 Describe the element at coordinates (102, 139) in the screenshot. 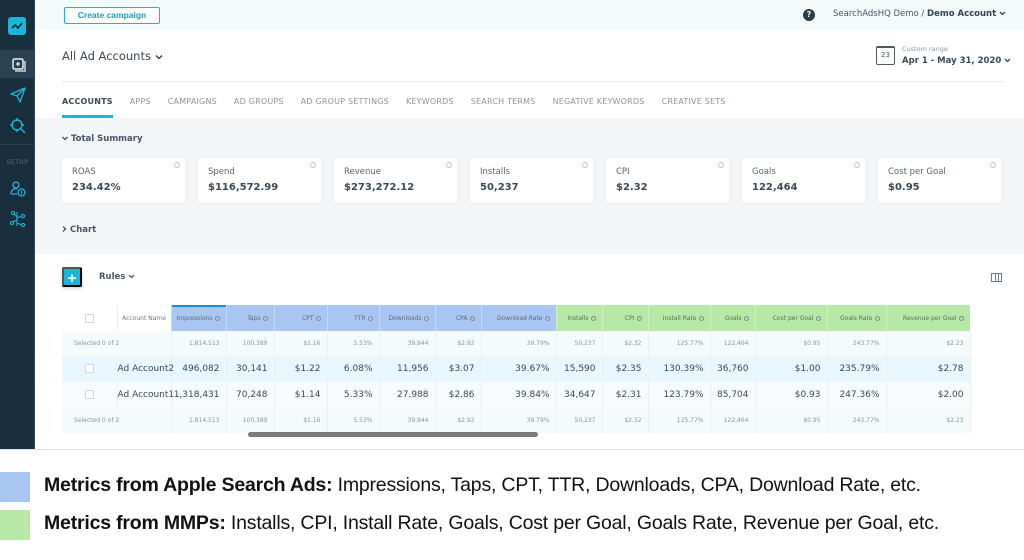

I see `total-summary-toggle: Total Summary` at that location.